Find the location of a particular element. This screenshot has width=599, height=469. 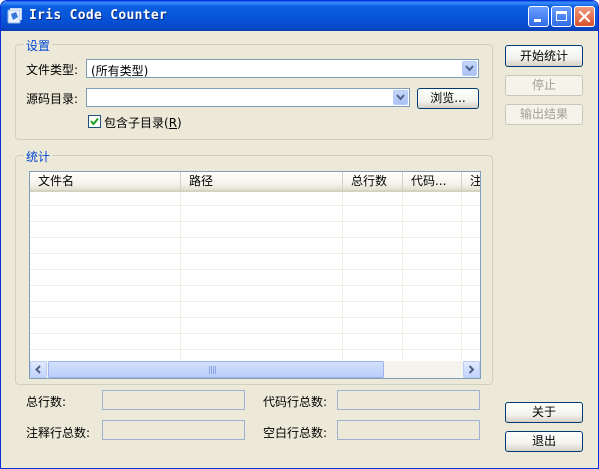

window-title: Iris Code Counter is located at coordinates (98, 15).